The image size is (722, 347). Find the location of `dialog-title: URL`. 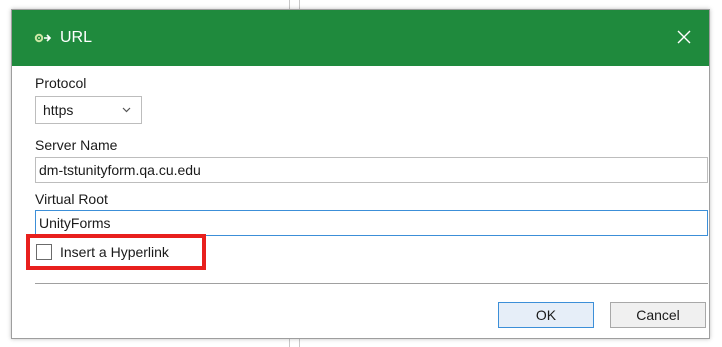

dialog-title: URL is located at coordinates (76, 37).